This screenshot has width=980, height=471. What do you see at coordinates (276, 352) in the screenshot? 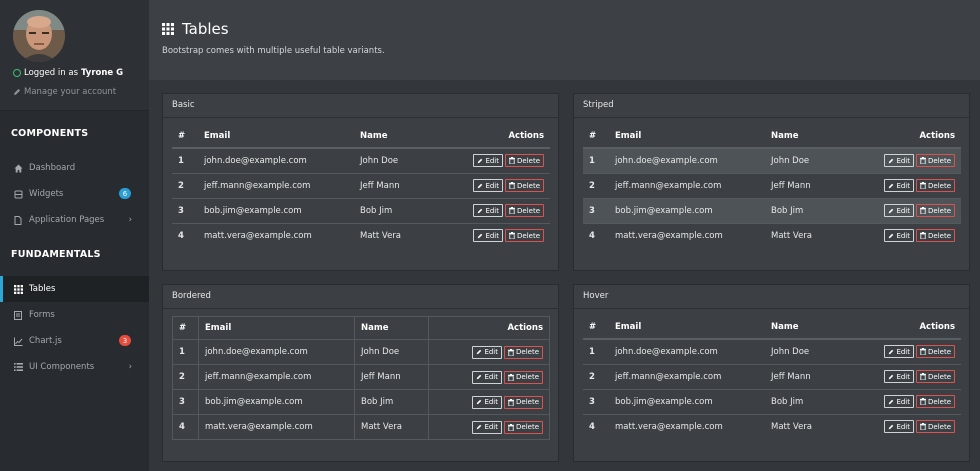
I see `row-email: john.doe@example.com` at bounding box center [276, 352].